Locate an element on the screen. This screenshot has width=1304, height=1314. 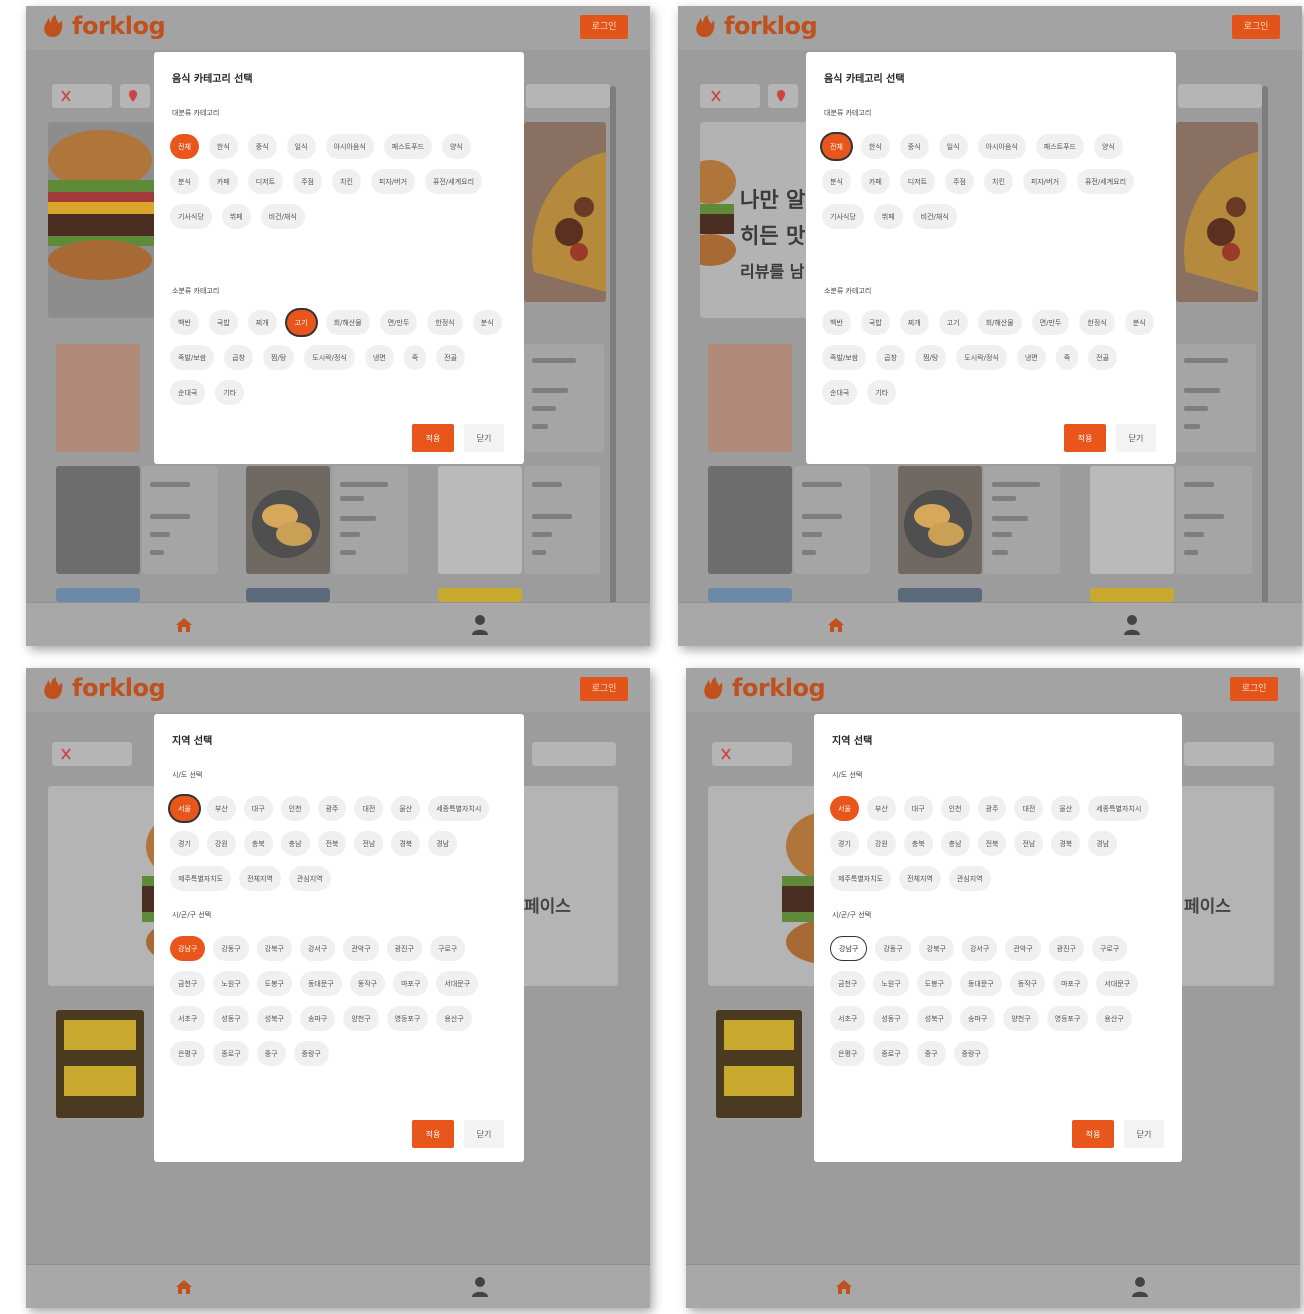
chip-district-16: 성북구 is located at coordinates (274, 1018).